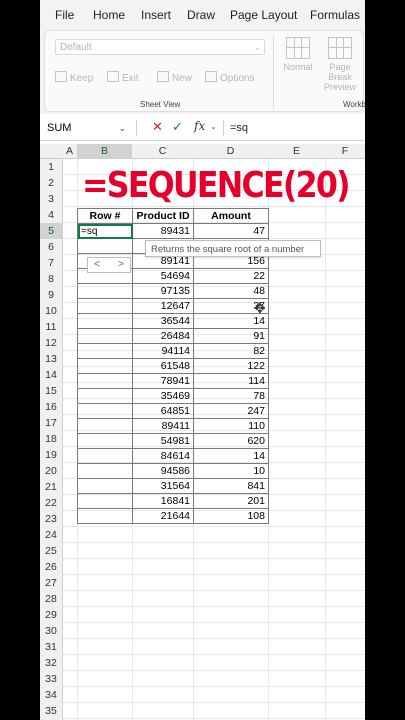 Image resolution: width=405 pixels, height=720 pixels. I want to click on menu-home: Home, so click(109, 15).